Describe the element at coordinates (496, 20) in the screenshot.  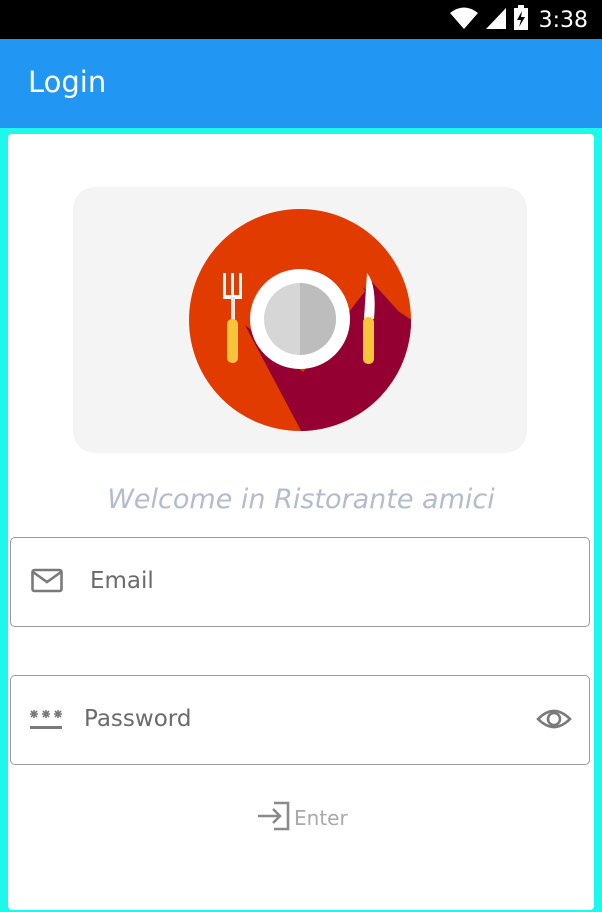
I see `cell-signal-icon` at that location.